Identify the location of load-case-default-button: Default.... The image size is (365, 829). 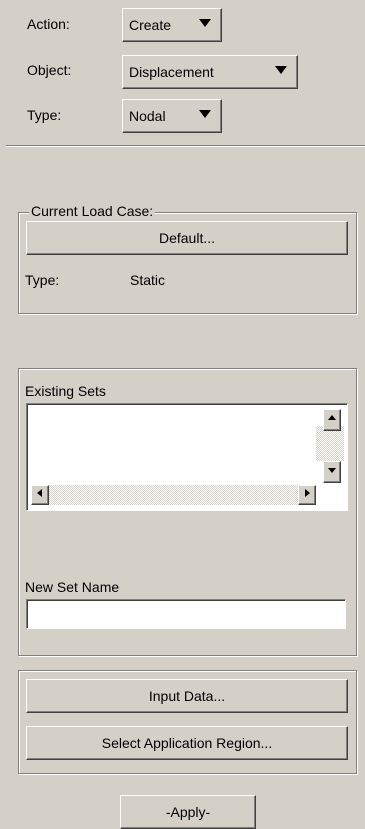
(187, 238).